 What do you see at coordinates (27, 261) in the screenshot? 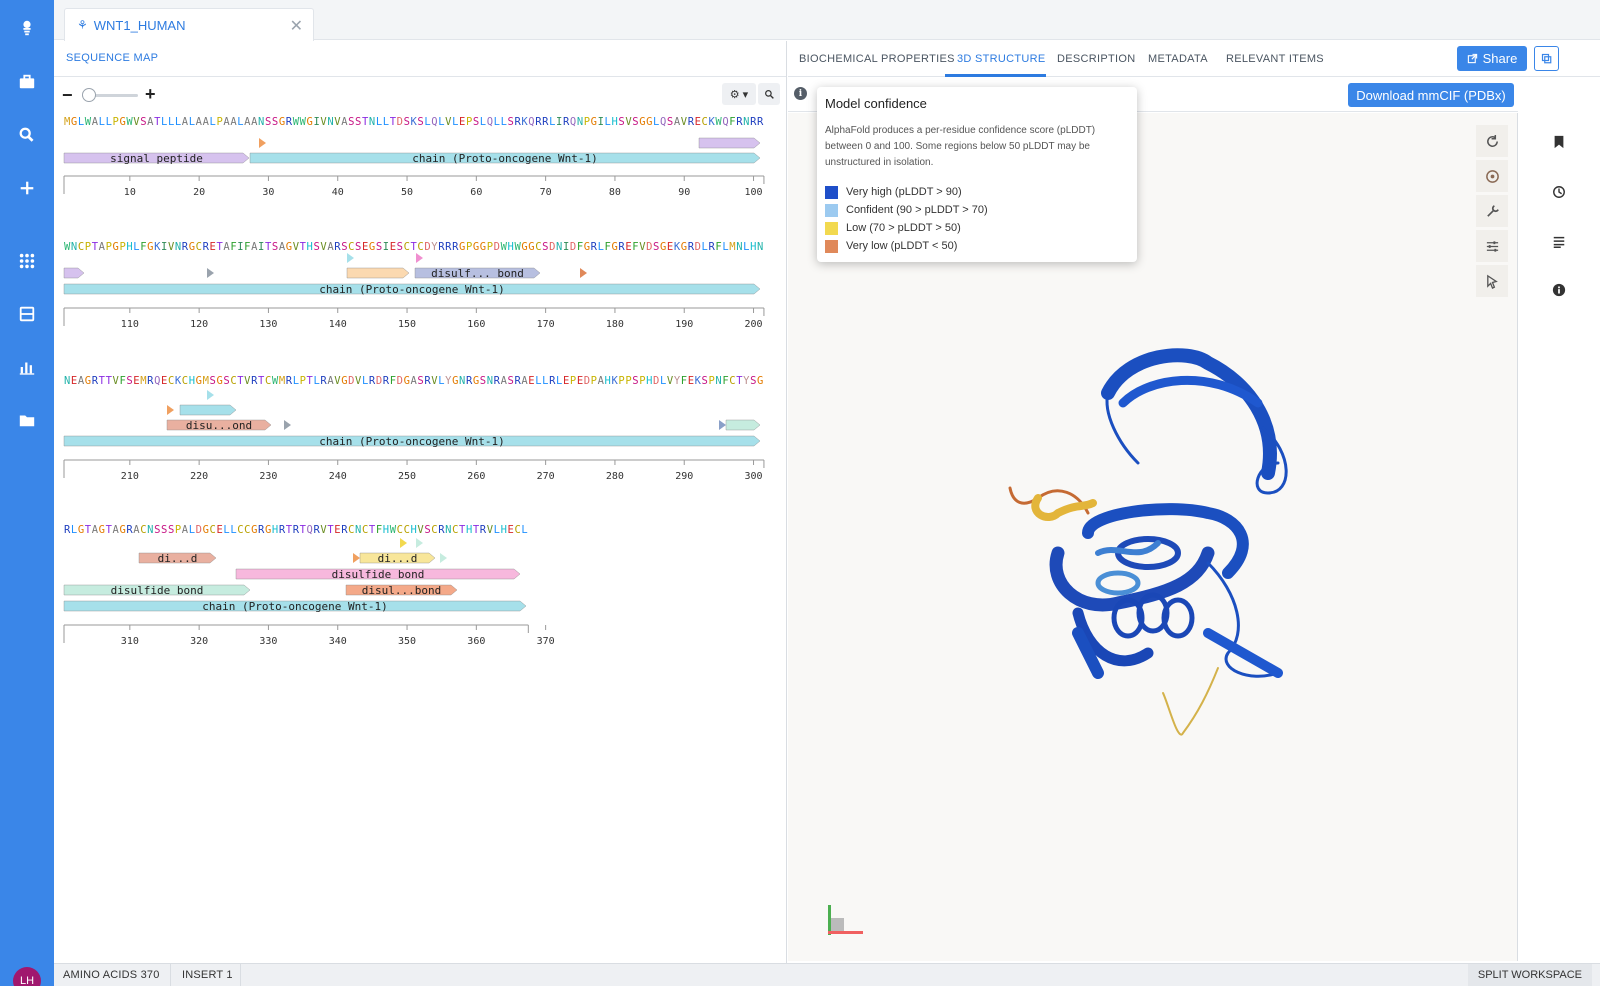
I see `apps-grid-icon` at bounding box center [27, 261].